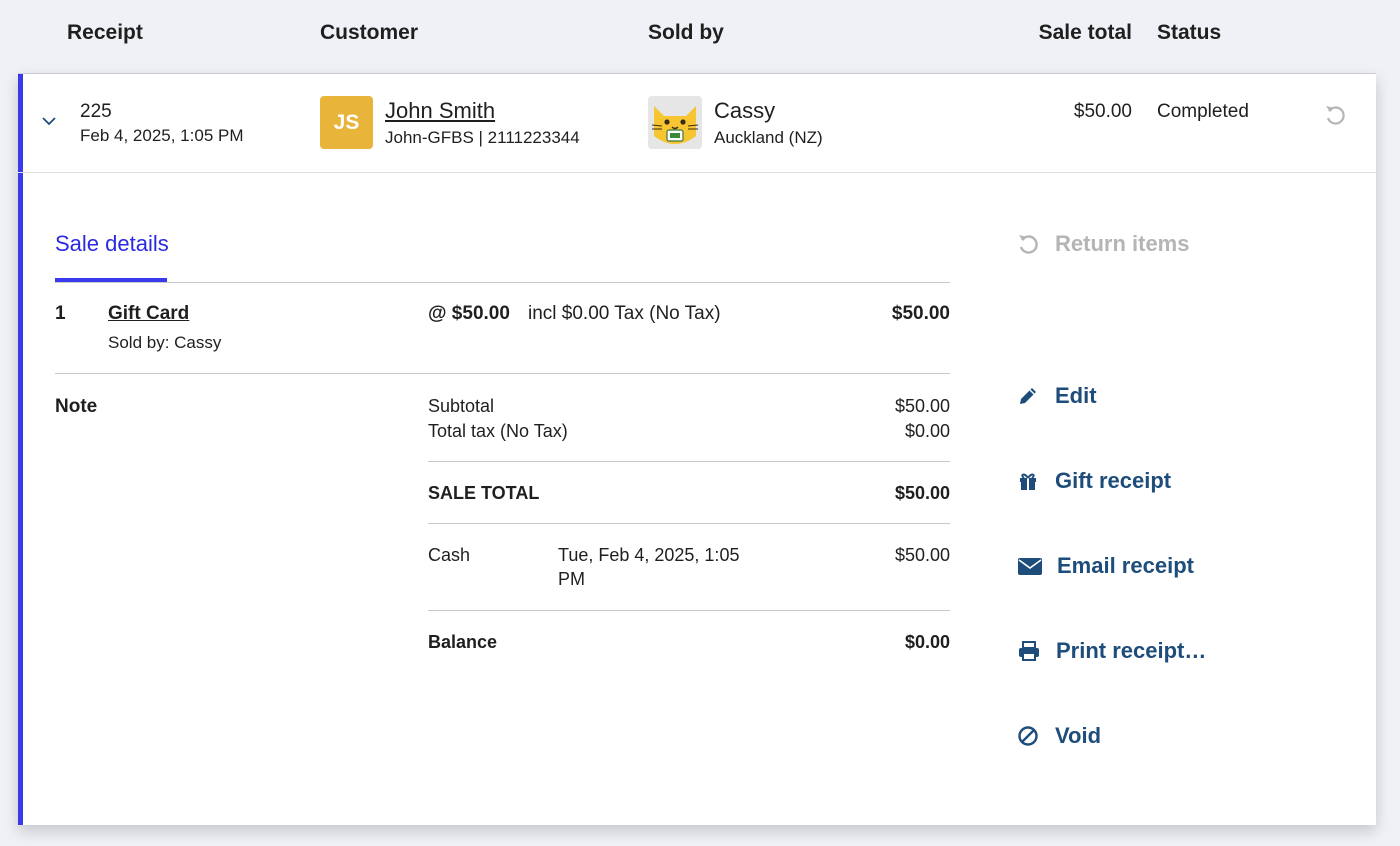 This screenshot has height=846, width=1400. What do you see at coordinates (1029, 651) in the screenshot?
I see `printer-icon` at bounding box center [1029, 651].